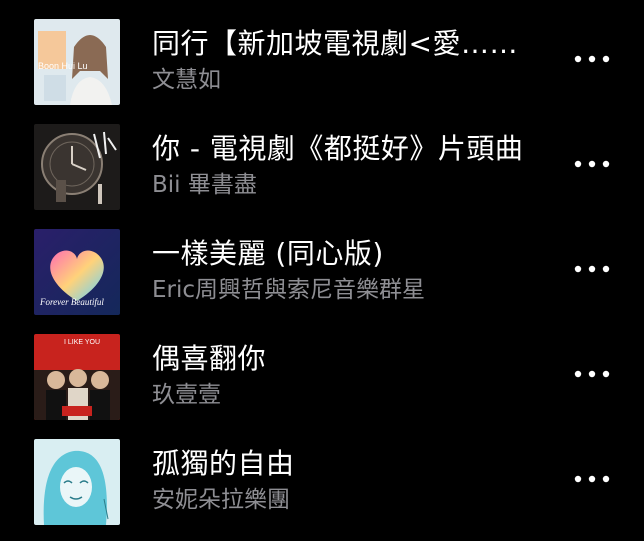 This screenshot has height=541, width=644. What do you see at coordinates (268, 253) in the screenshot?
I see `song-title: 一樣美麗 (同心版)` at bounding box center [268, 253].